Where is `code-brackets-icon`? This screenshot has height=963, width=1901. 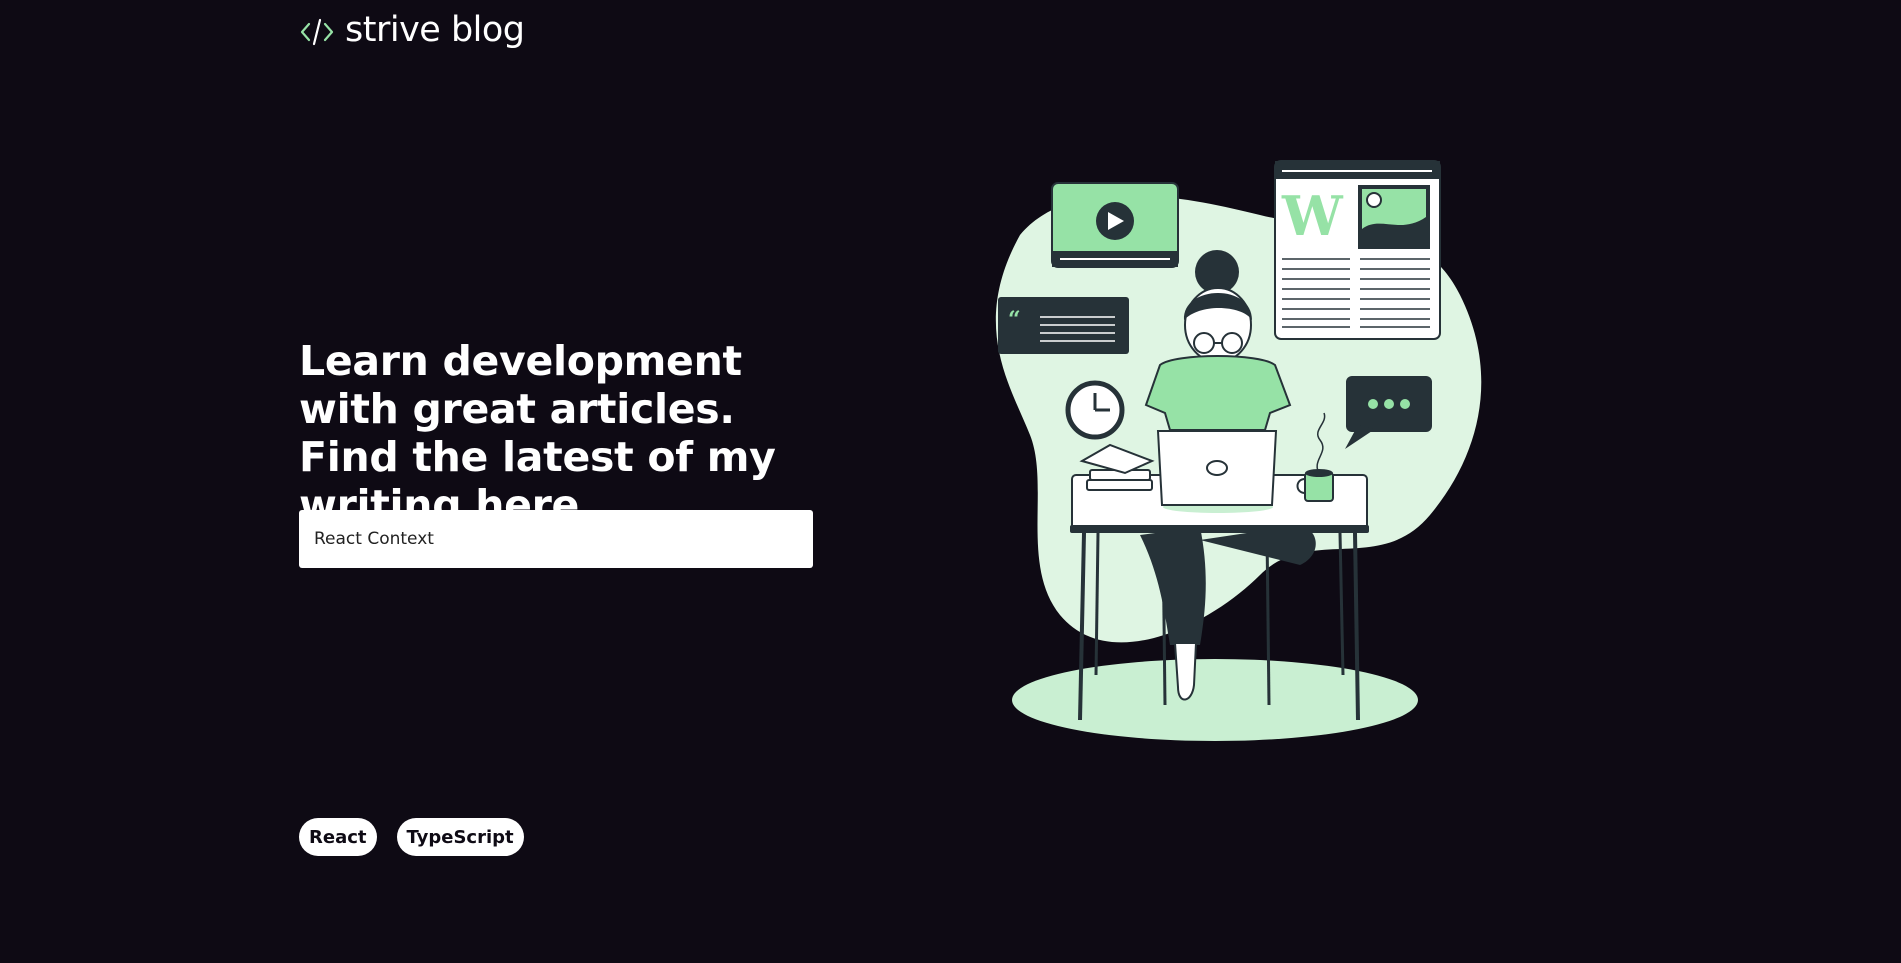 code-brackets-icon is located at coordinates (317, 32).